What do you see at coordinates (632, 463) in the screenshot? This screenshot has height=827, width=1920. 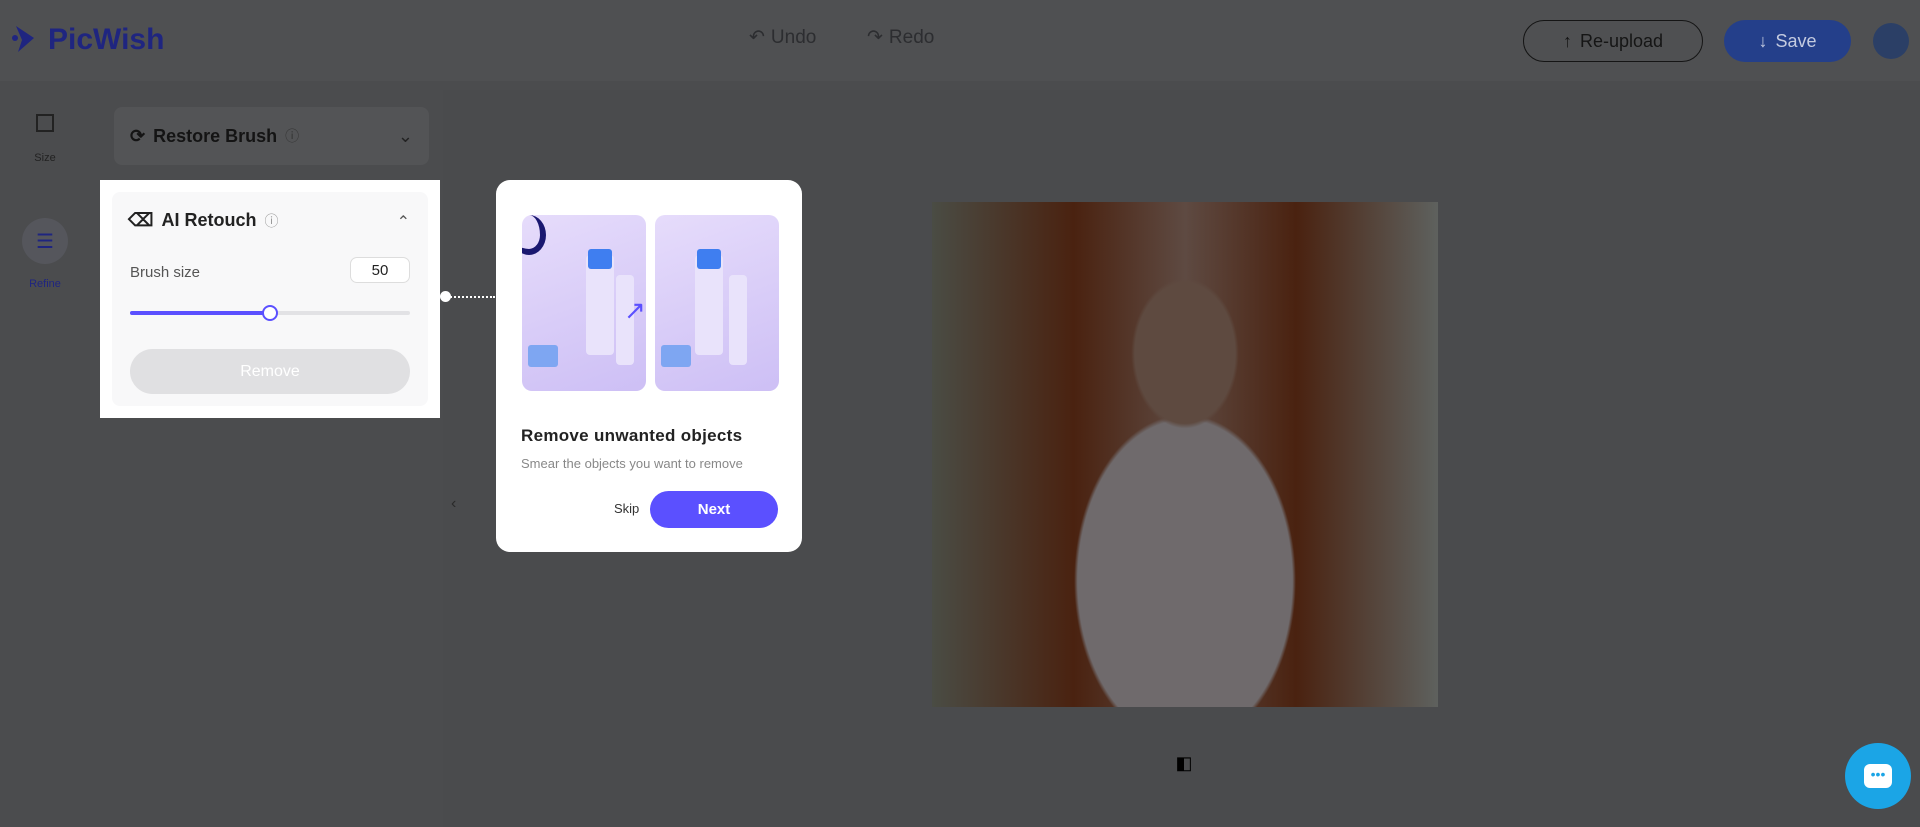 I see `tooltip-subtitle: Smear the objects you want to remove` at bounding box center [632, 463].